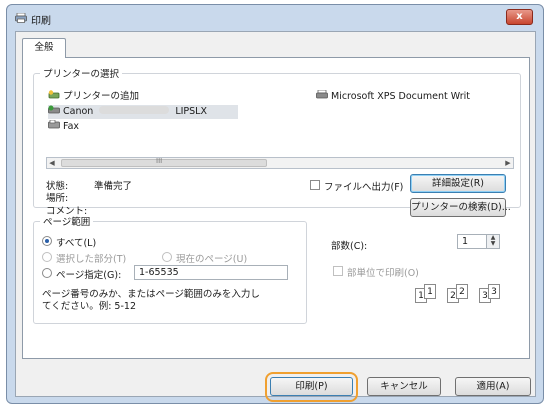  I want to click on default-printer-icon, so click(54, 109).